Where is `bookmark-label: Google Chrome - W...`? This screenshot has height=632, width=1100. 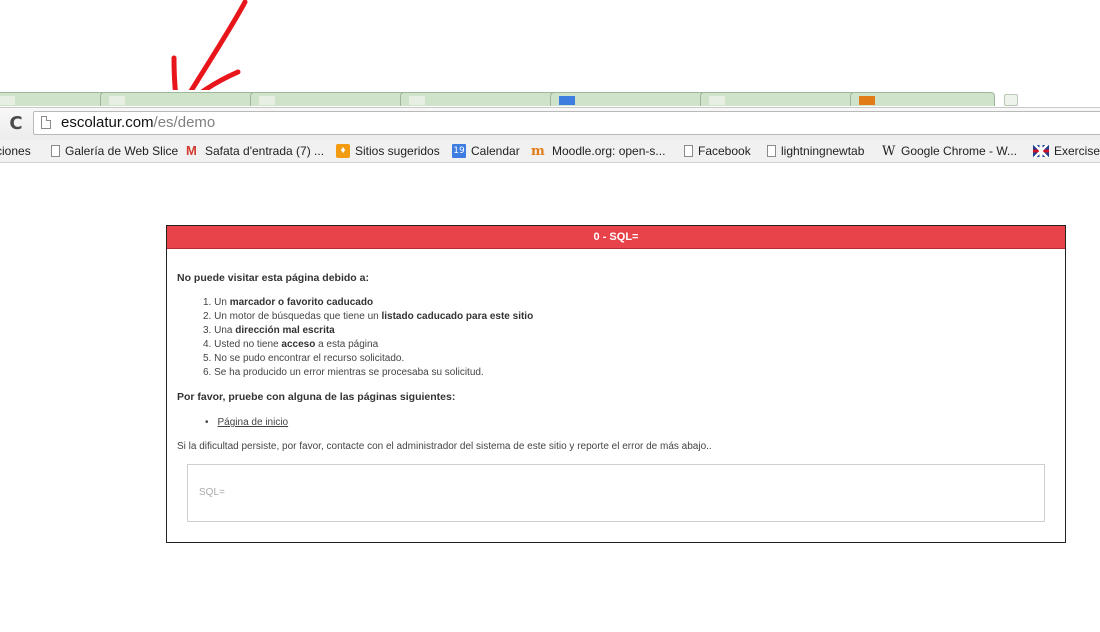 bookmark-label: Google Chrome - W... is located at coordinates (959, 151).